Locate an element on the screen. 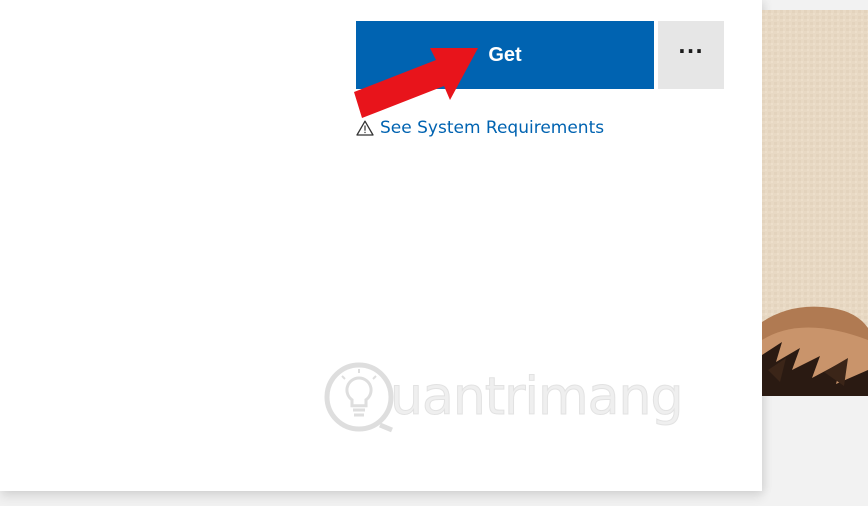  warning-icon is located at coordinates (365, 128).